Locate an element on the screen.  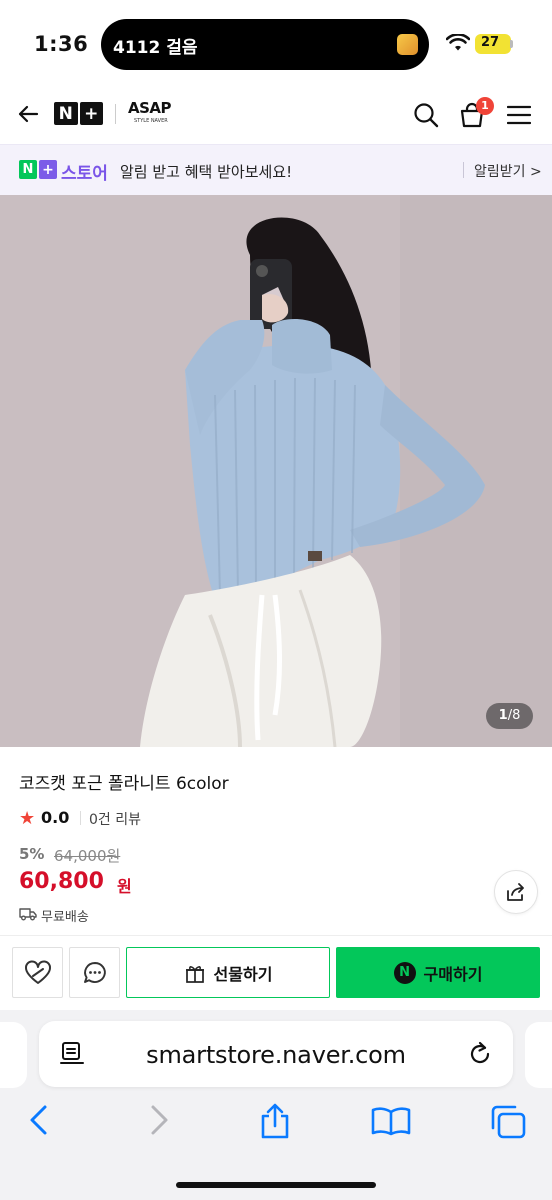
talk-talk-button is located at coordinates (94, 972).